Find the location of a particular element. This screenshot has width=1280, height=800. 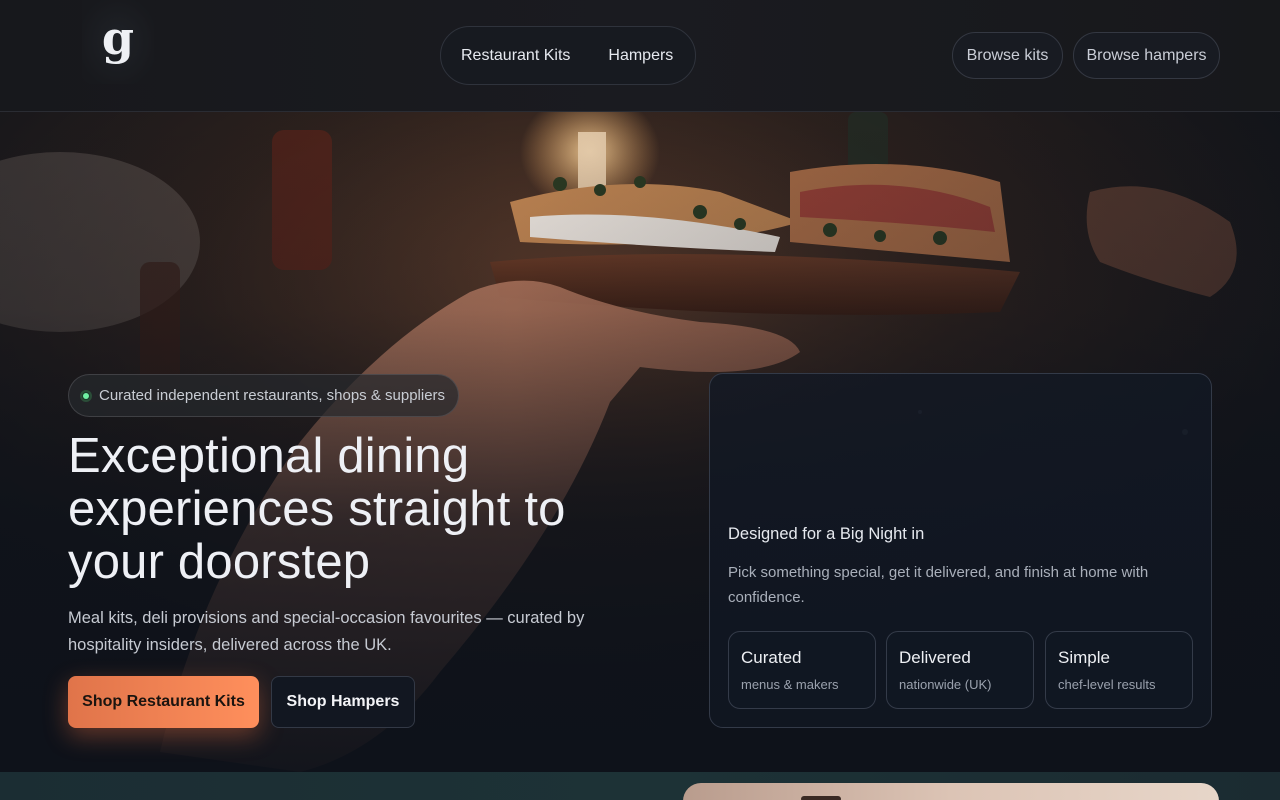

browse-kits-button: Browse kits is located at coordinates (1007, 55).